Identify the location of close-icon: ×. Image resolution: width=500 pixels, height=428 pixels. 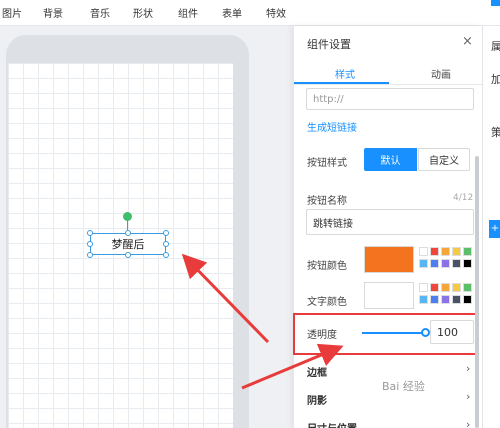
(467, 41).